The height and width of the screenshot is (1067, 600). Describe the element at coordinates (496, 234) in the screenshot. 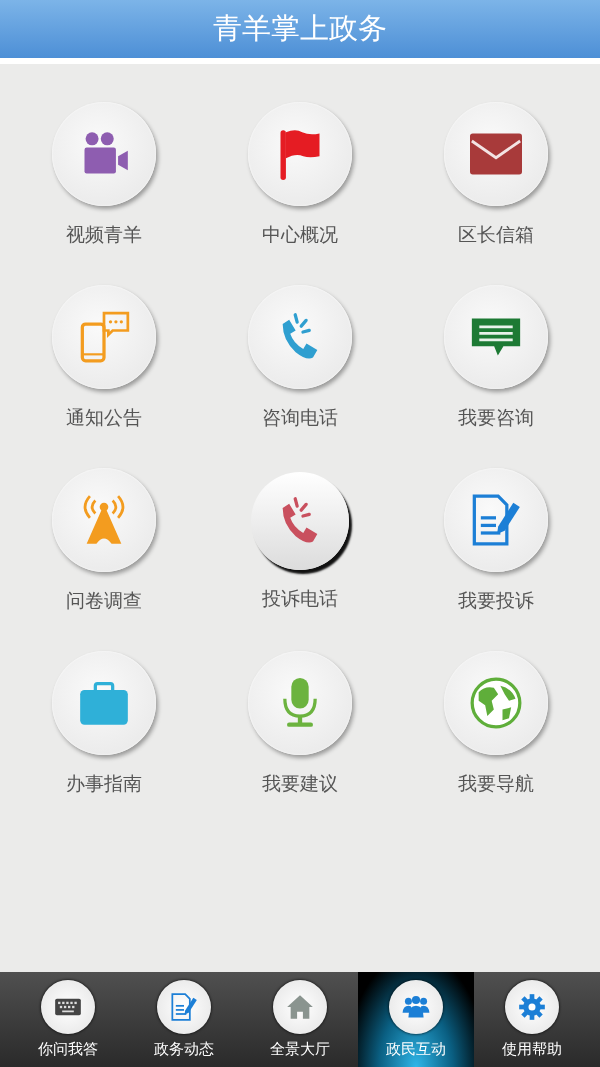

I see `menu-label: 区长信箱` at that location.